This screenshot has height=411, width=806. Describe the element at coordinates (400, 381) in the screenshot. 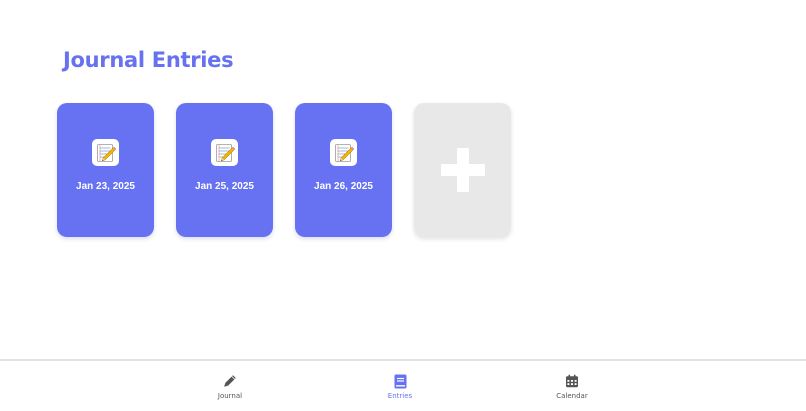

I see `book-icon` at that location.